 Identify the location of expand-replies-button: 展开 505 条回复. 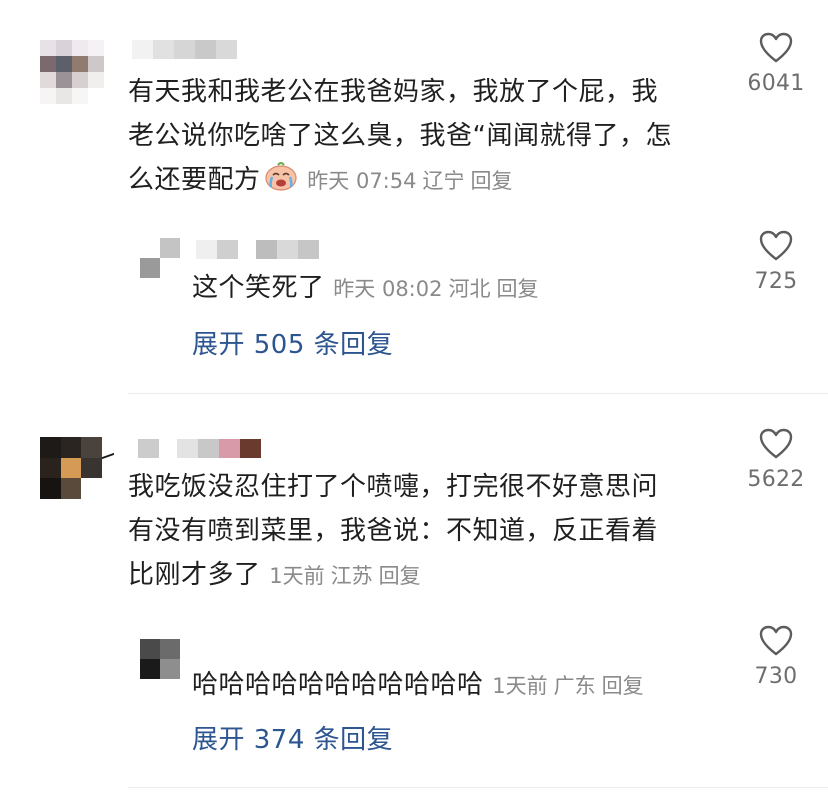
(292, 342).